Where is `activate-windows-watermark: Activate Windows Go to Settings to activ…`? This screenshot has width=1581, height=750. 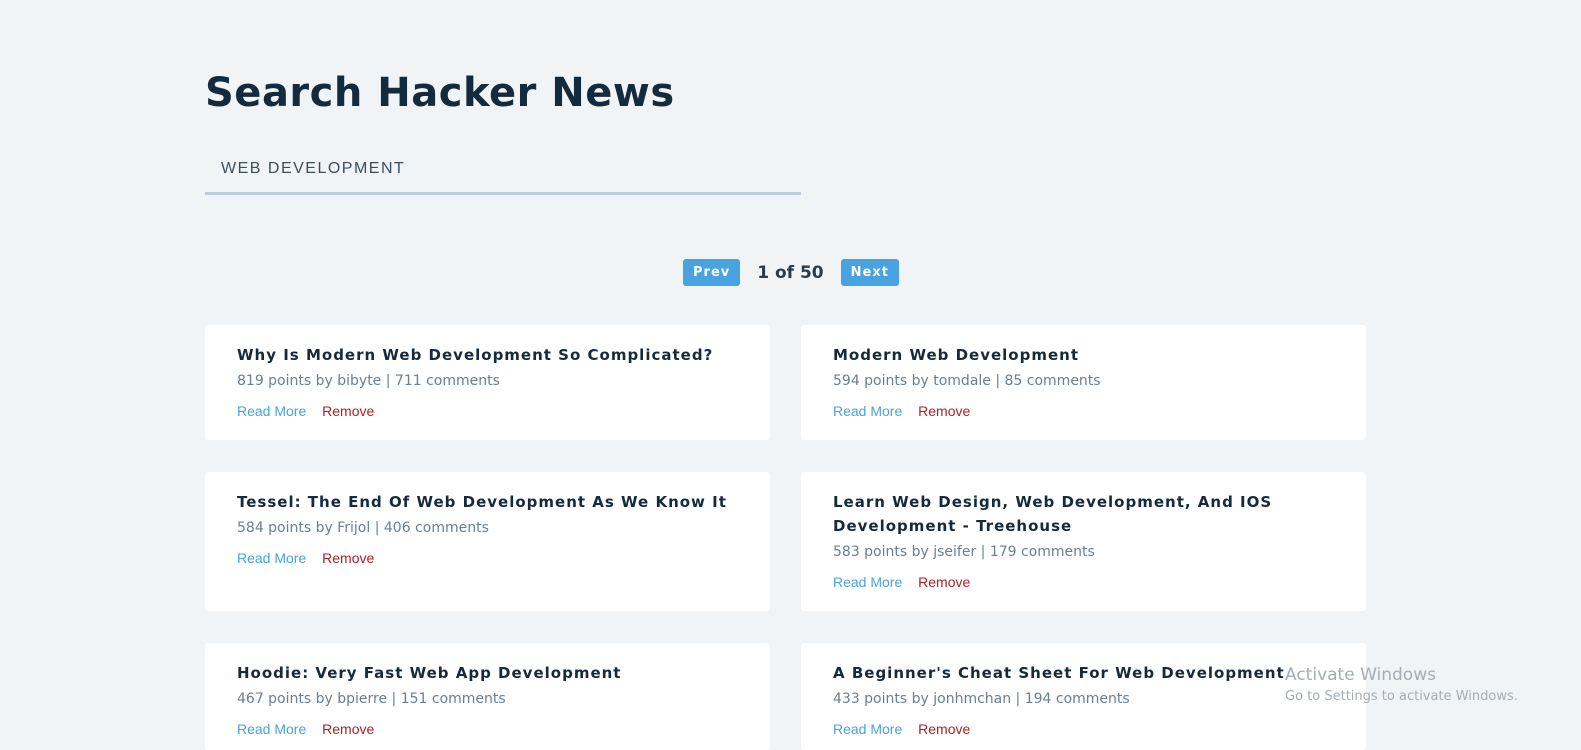 activate-windows-watermark: Activate Windows Go to Settings to activ… is located at coordinates (1401, 685).